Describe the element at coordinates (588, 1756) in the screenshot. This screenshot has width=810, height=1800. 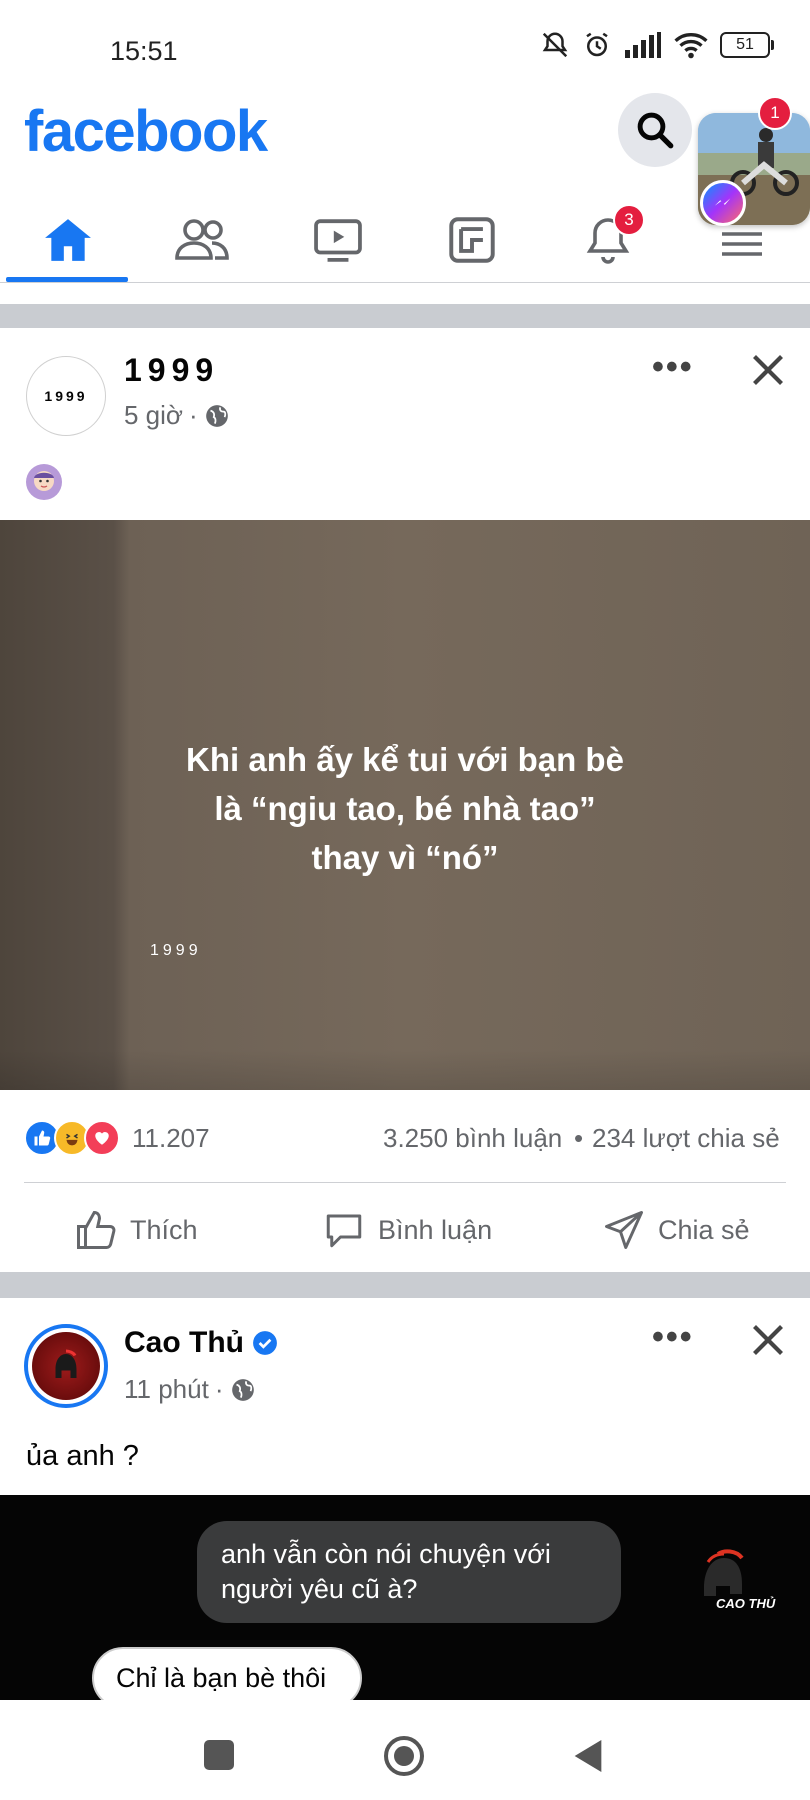
I see `back-button` at that location.